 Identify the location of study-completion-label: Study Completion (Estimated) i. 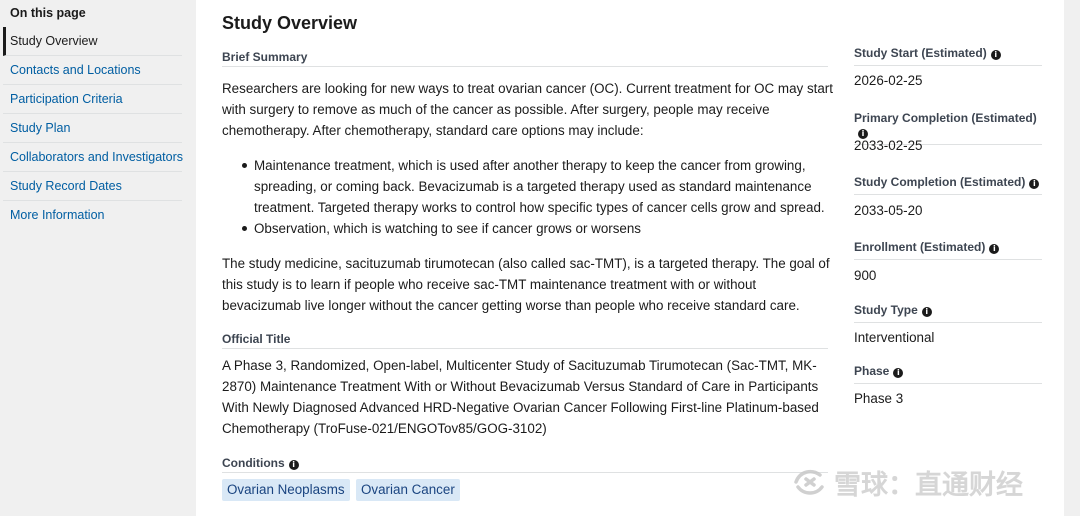
(948, 185).